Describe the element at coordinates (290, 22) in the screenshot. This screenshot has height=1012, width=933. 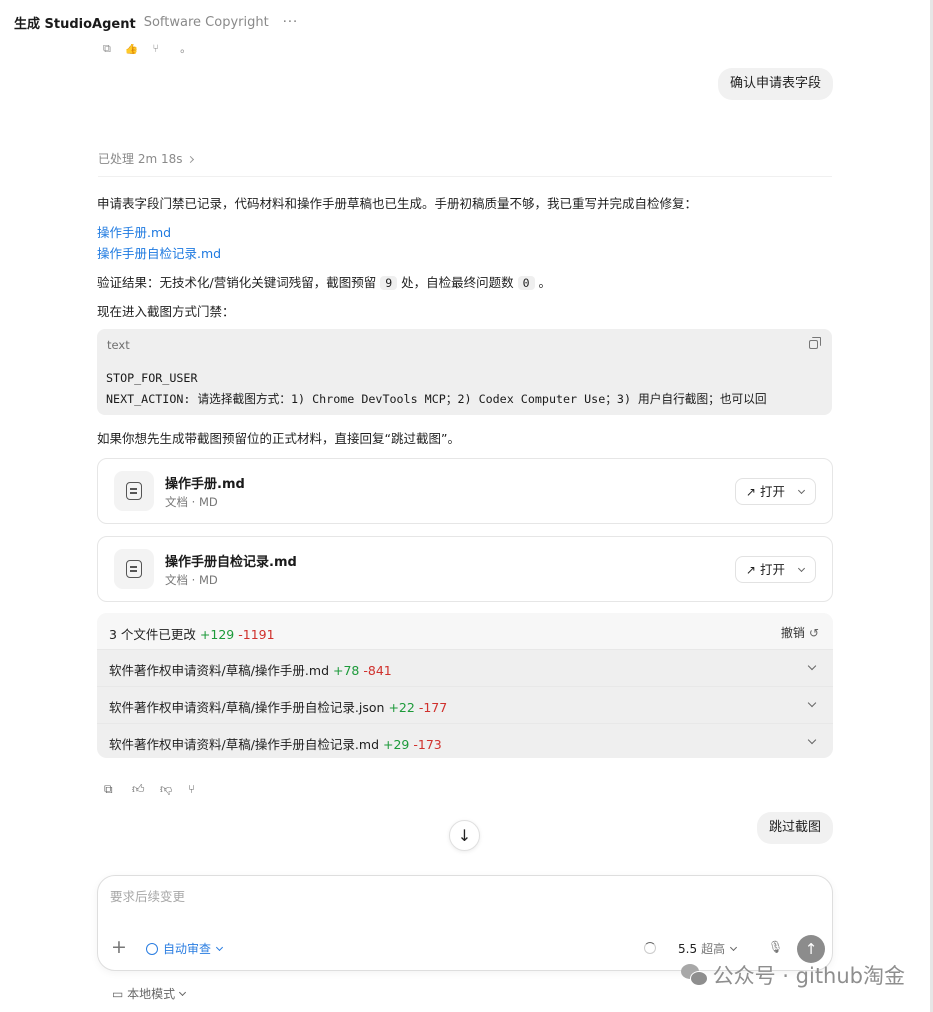
I see `more-options-button: ···` at that location.